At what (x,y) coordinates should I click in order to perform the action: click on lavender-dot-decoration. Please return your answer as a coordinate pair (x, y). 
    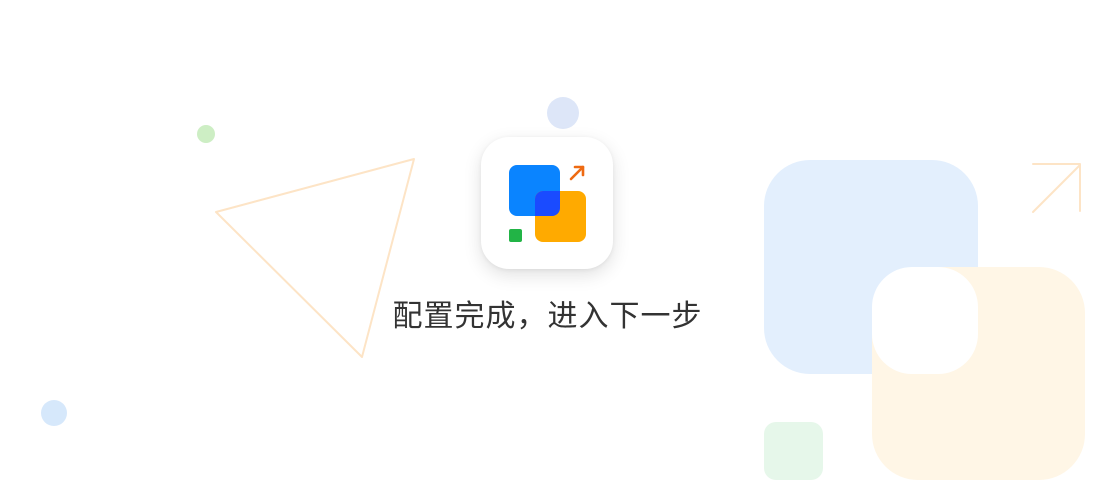
    Looking at the image, I should click on (563, 113).